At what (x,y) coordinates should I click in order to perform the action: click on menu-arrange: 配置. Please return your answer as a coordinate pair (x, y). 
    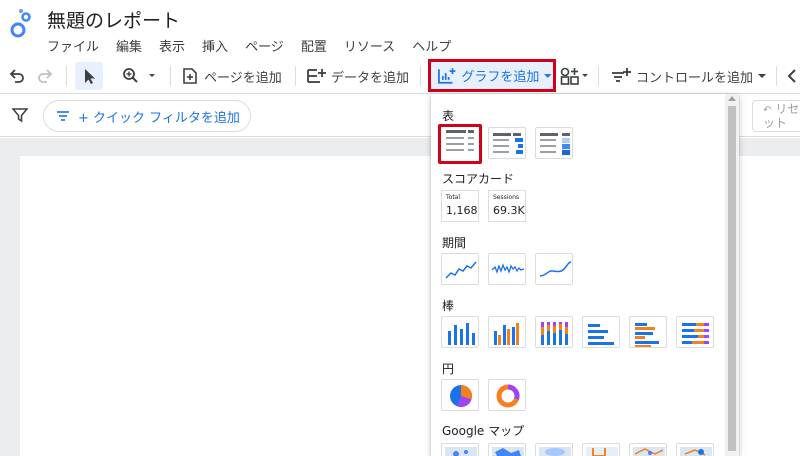
    Looking at the image, I should click on (317, 45).